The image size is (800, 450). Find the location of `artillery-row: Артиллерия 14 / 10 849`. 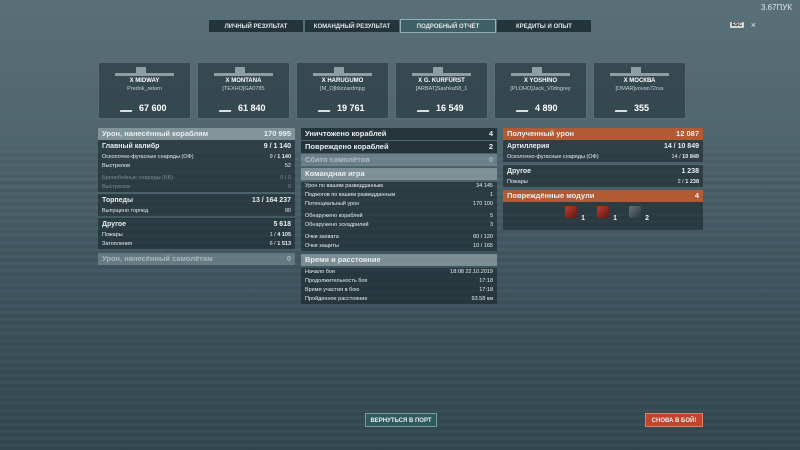

artillery-row: Артиллерия 14 / 10 849 is located at coordinates (603, 146).